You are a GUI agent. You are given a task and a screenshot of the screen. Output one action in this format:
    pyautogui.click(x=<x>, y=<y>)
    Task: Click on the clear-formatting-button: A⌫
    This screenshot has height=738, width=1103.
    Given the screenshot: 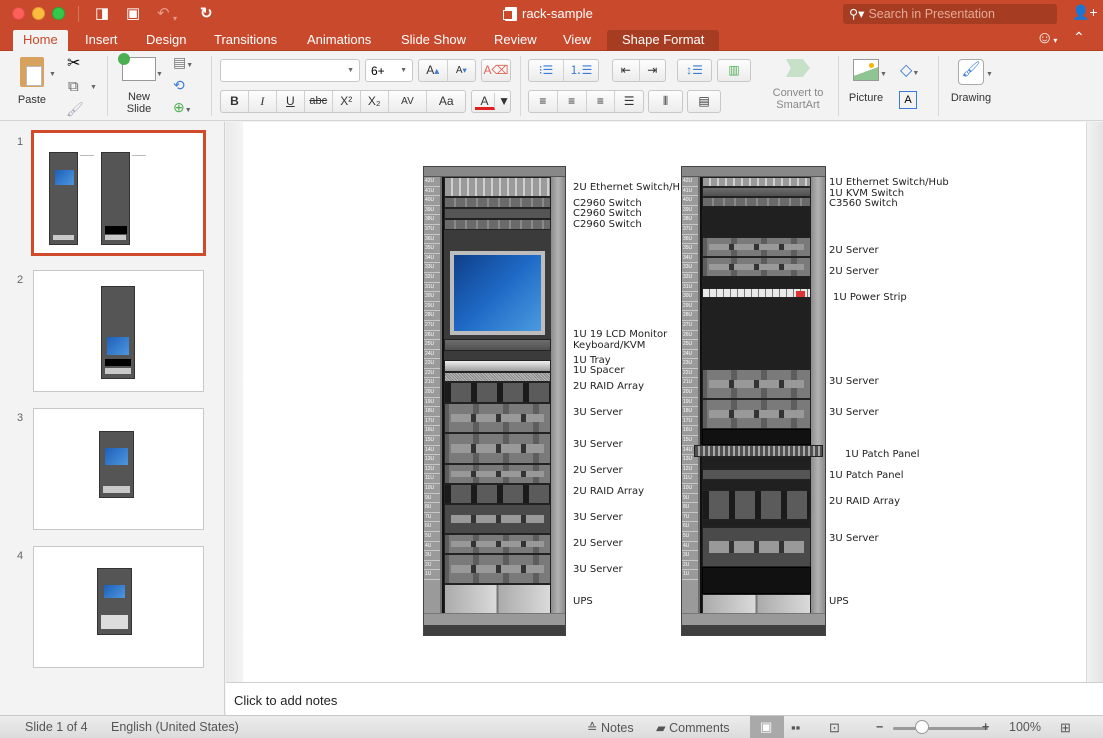 What is the action you would take?
    pyautogui.click(x=496, y=70)
    